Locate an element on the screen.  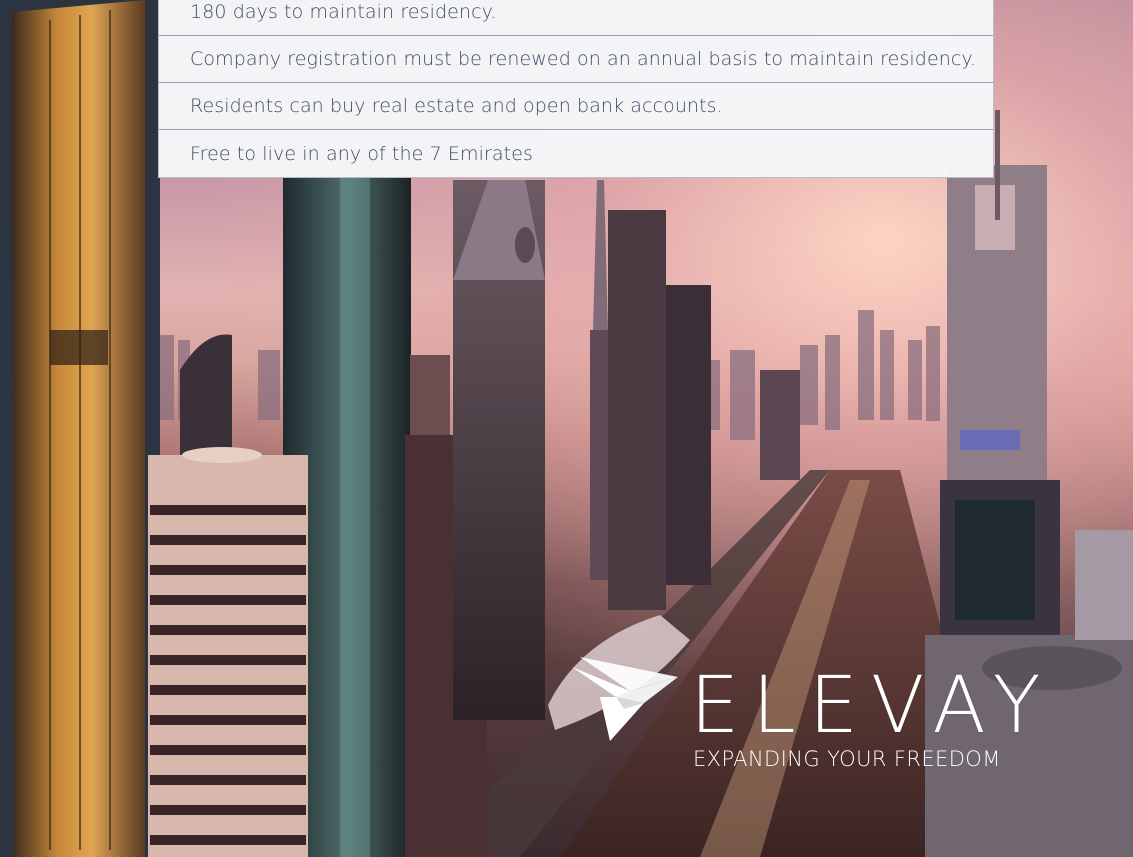
paper-plane-bird-icon is located at coordinates (625, 699).